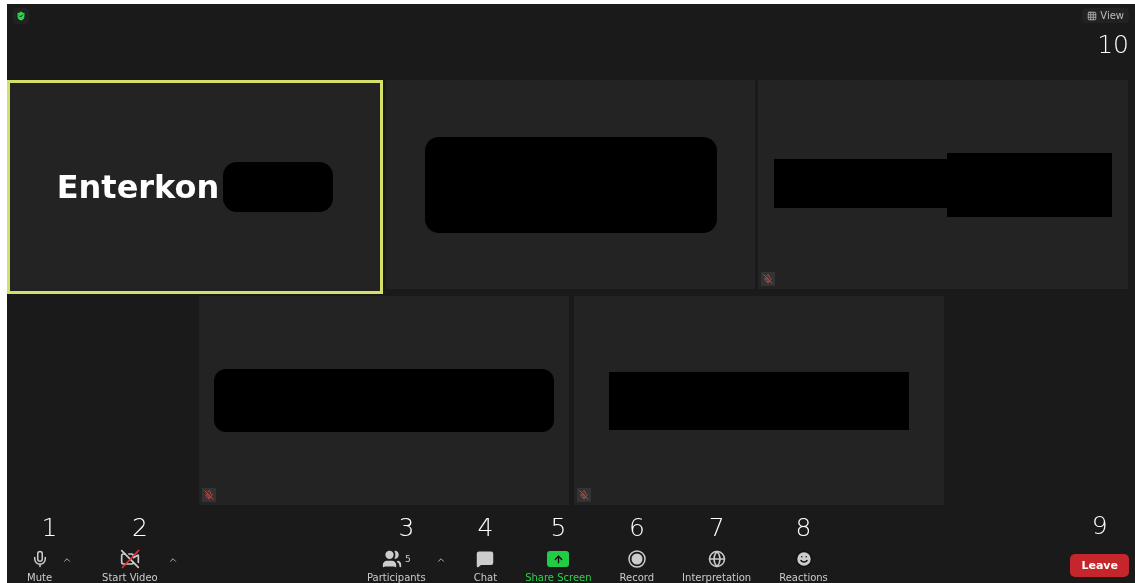 Image resolution: width=1135 pixels, height=583 pixels. Describe the element at coordinates (485, 528) in the screenshot. I see `number-label: 4` at that location.